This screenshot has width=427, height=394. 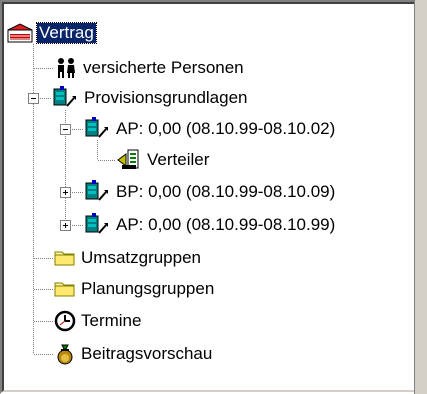 What do you see at coordinates (65, 321) in the screenshot?
I see `clock-icon` at bounding box center [65, 321].